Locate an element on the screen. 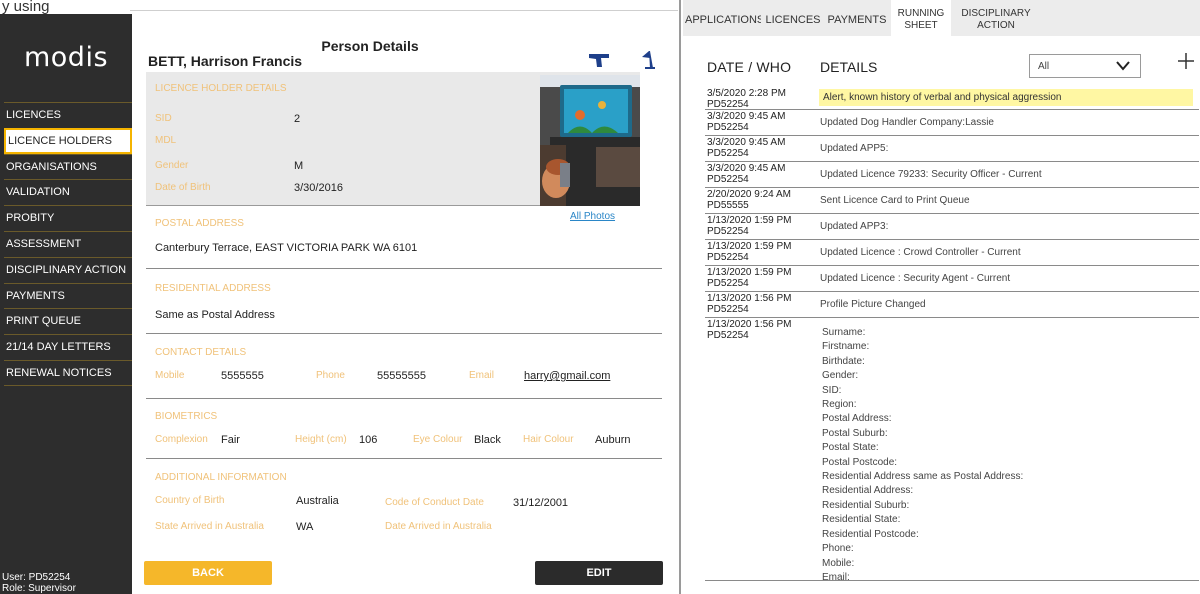 The height and width of the screenshot is (594, 1200). app-logo: modis is located at coordinates (66, 57).